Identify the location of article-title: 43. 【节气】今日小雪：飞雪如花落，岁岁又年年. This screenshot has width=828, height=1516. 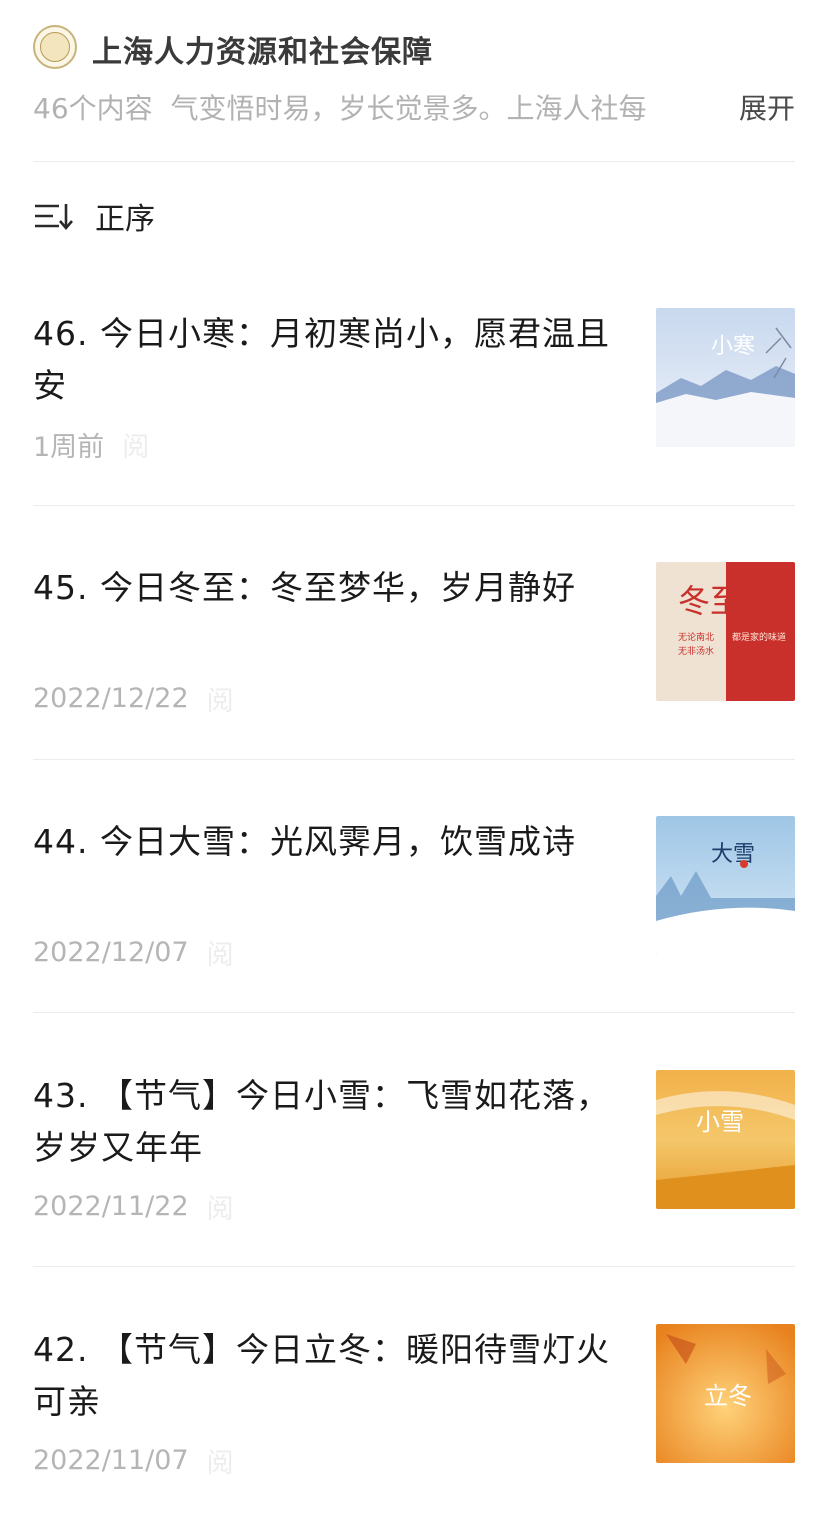
(321, 1121).